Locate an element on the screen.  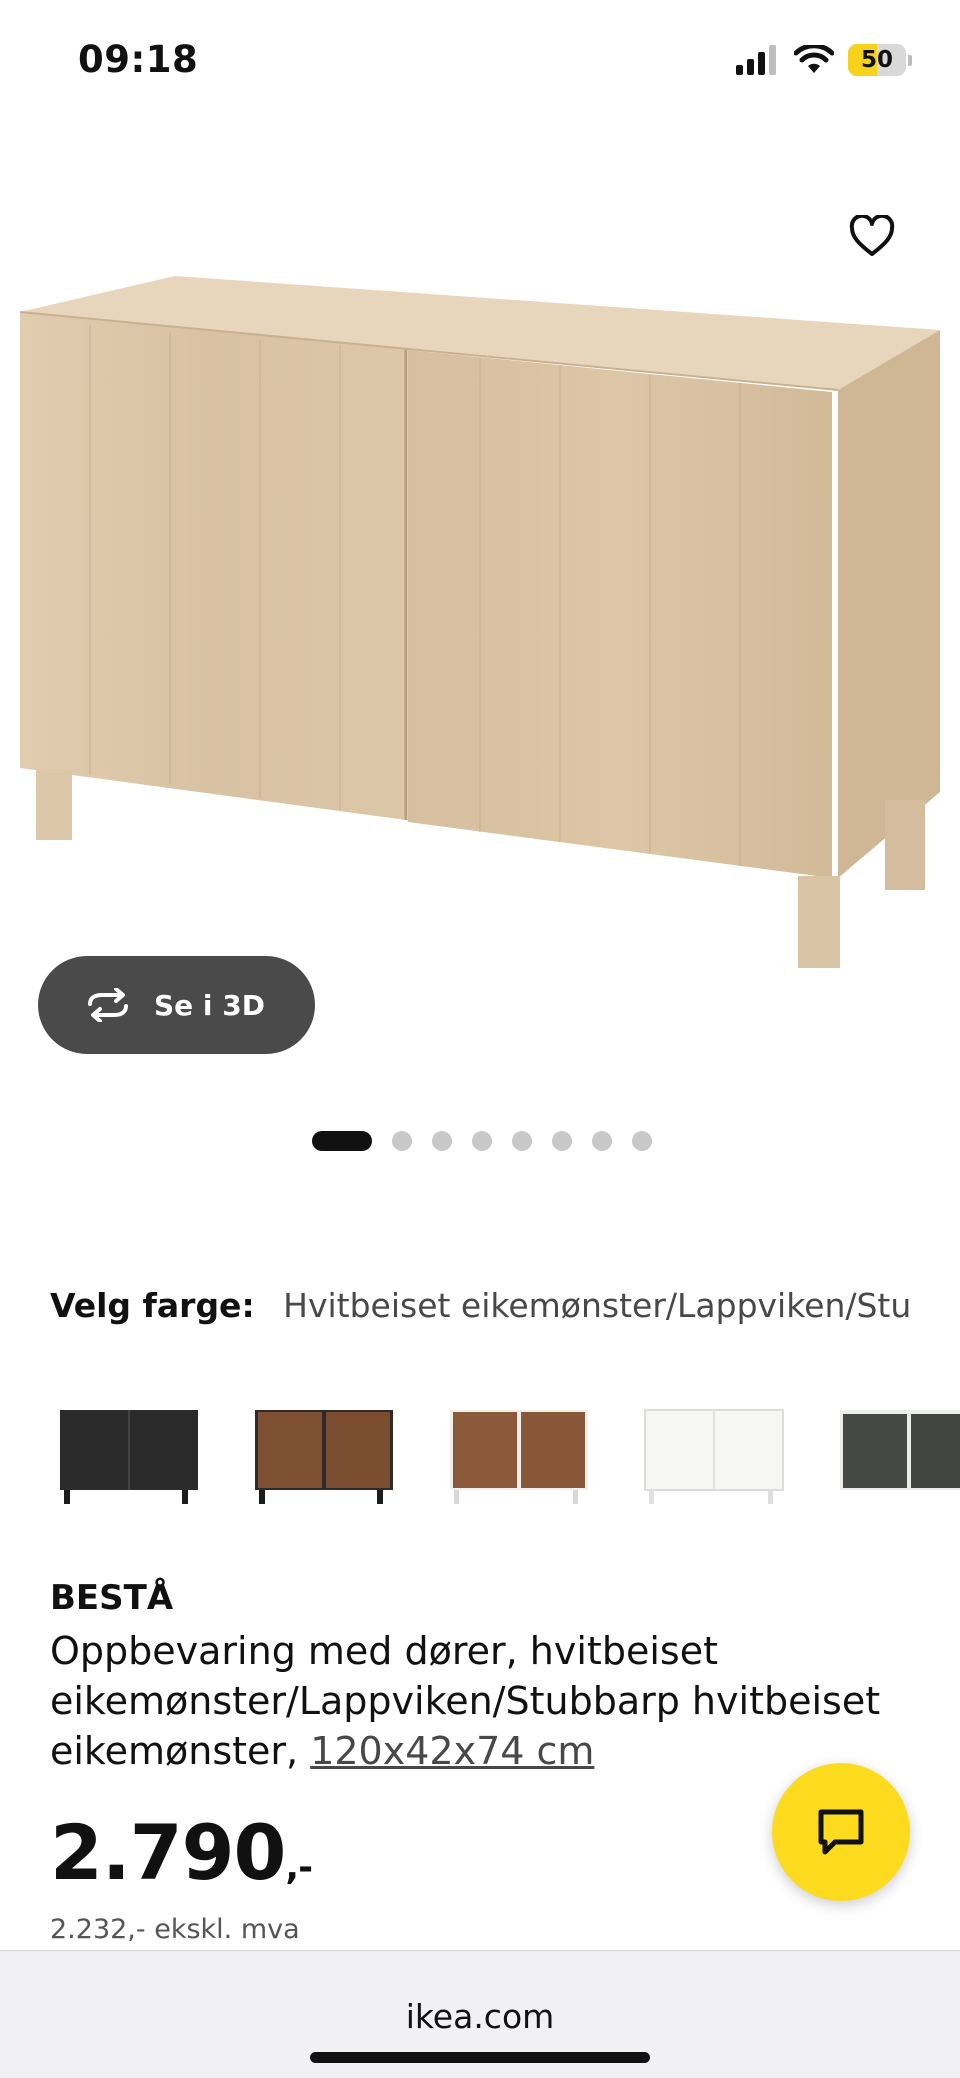
image-carousel-pager is located at coordinates (482, 1141).